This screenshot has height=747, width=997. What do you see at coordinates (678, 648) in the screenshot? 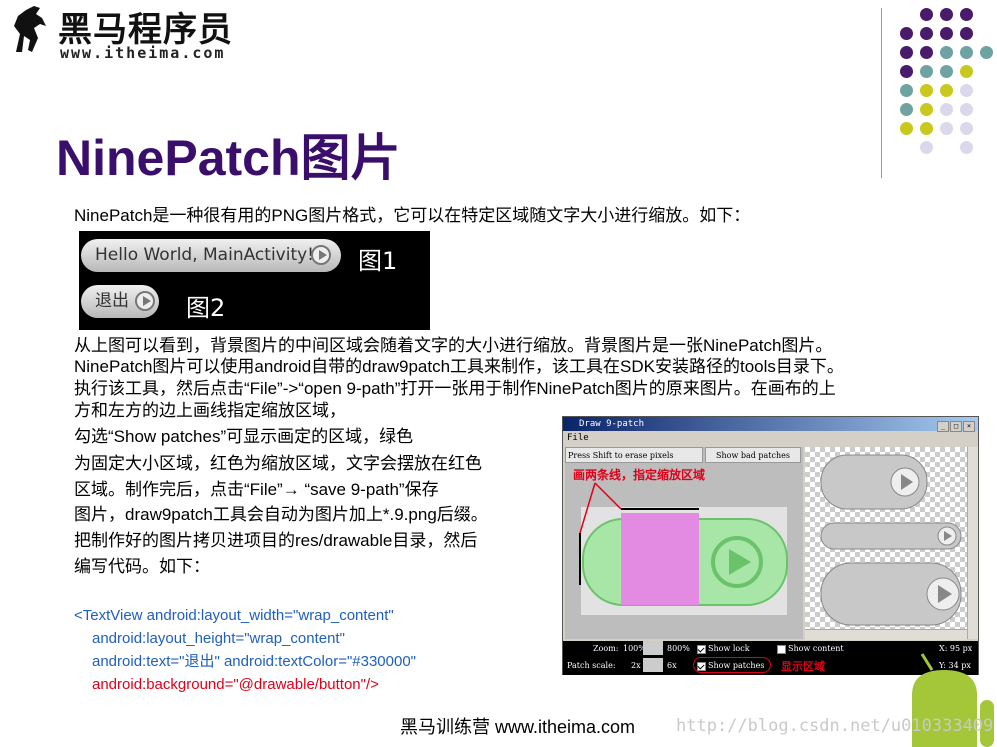
I see `zoom-max: 800%` at bounding box center [678, 648].